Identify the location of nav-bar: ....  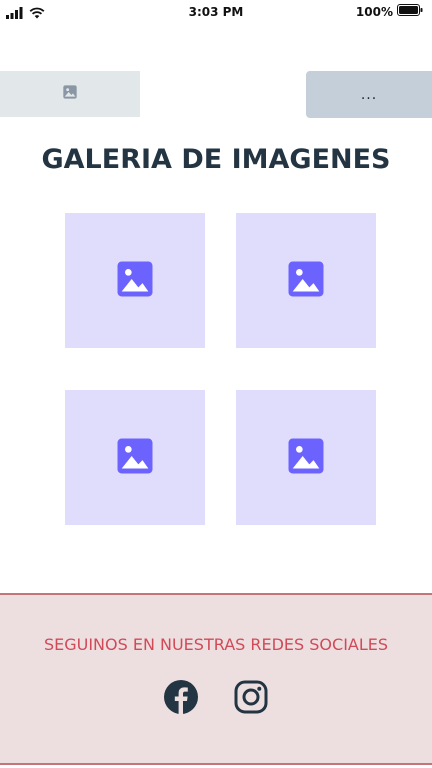
(216, 94).